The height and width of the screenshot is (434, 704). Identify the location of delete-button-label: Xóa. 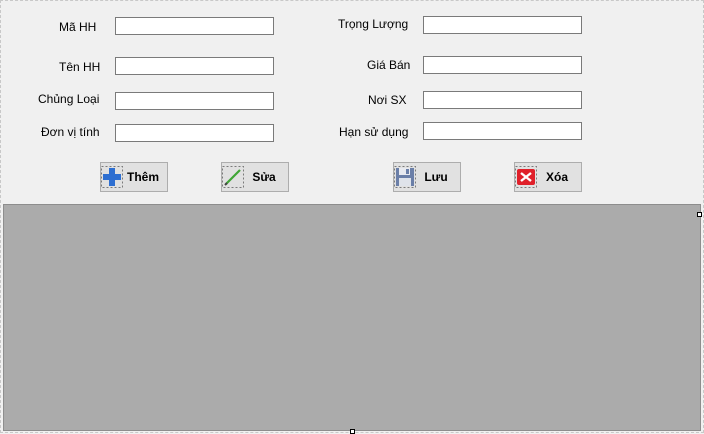
(556, 177).